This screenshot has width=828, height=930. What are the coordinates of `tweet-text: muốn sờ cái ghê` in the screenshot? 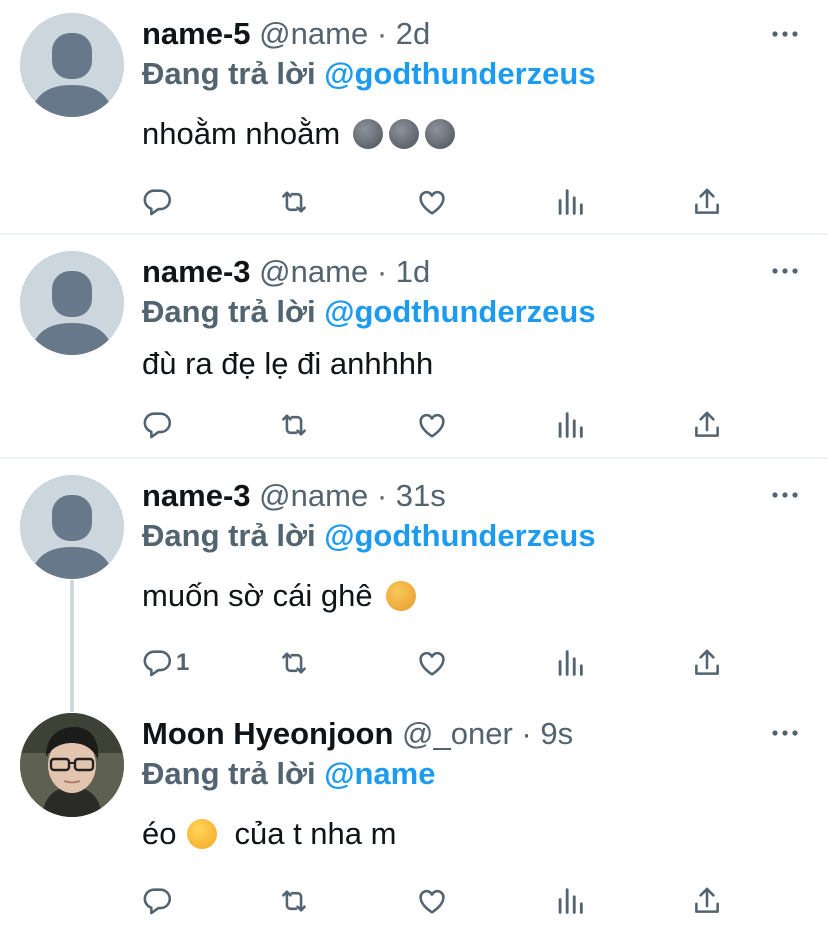 It's located at (280, 596).